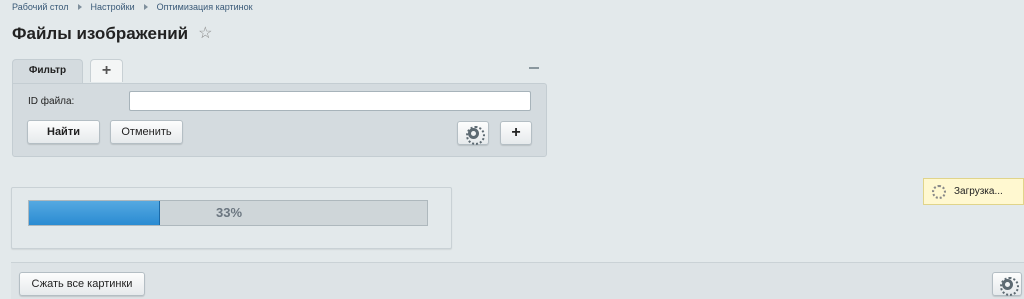 This screenshot has height=299, width=1024. Describe the element at coordinates (51, 101) in the screenshot. I see `file-id-label: ID файла:` at that location.